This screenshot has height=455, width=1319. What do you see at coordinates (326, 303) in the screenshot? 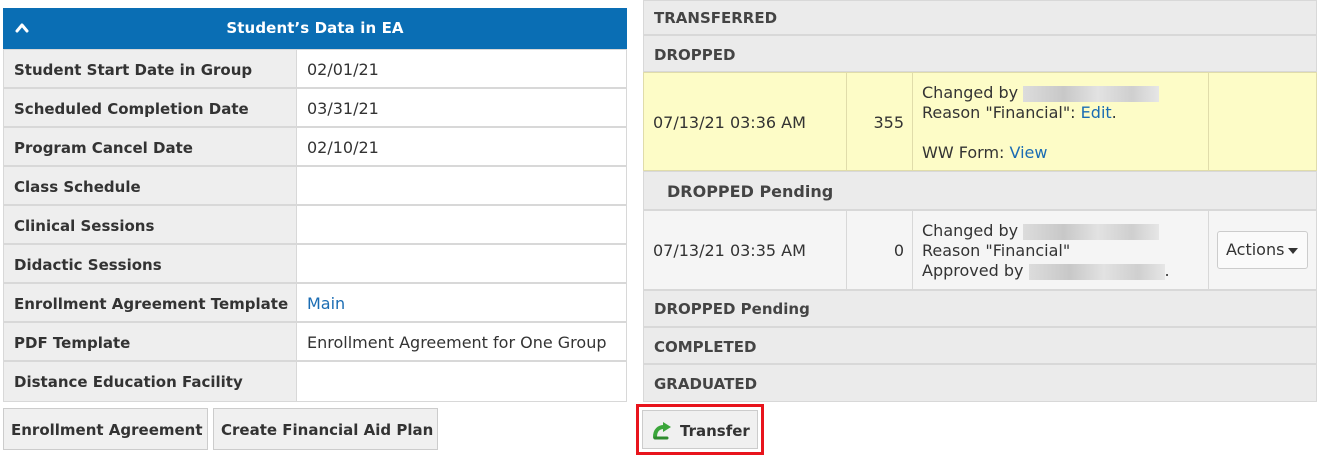
I see `template-main-link: Main` at bounding box center [326, 303].